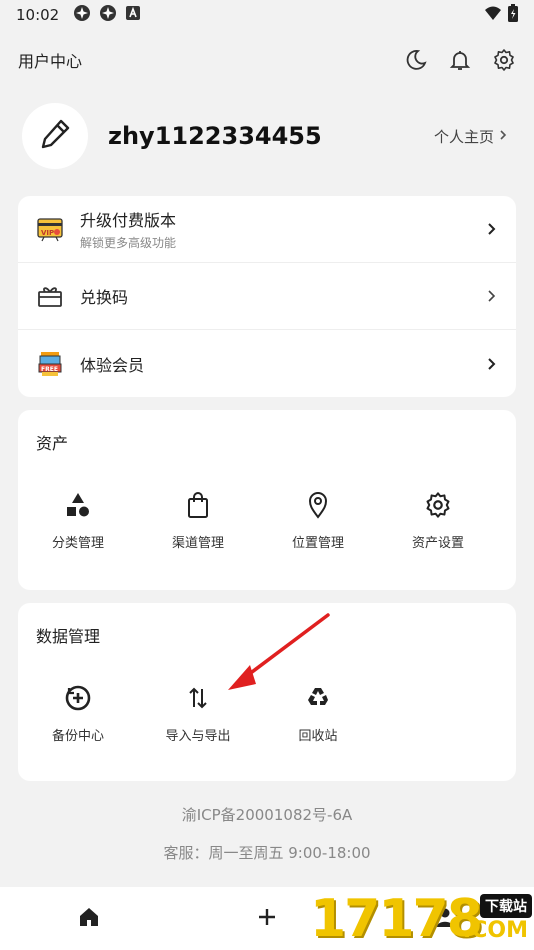 The height and width of the screenshot is (950, 534). I want to click on icp-record: 渝ICP备20001082号-6A, so click(267, 815).